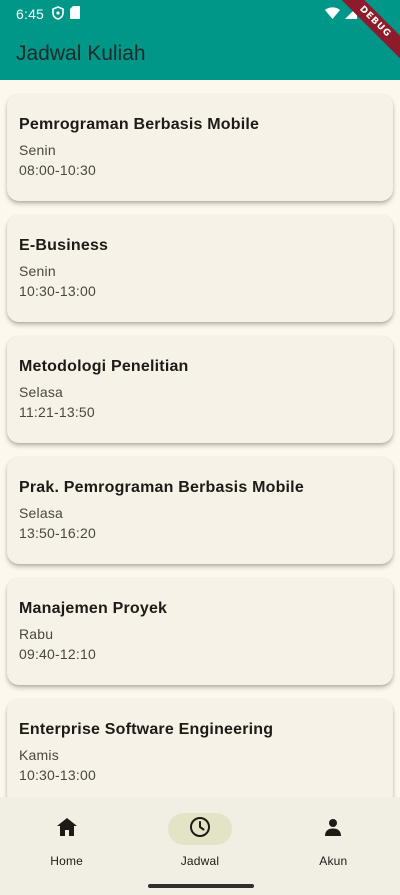 The height and width of the screenshot is (895, 400). I want to click on course-name: Manajemen Proyek, so click(93, 608).